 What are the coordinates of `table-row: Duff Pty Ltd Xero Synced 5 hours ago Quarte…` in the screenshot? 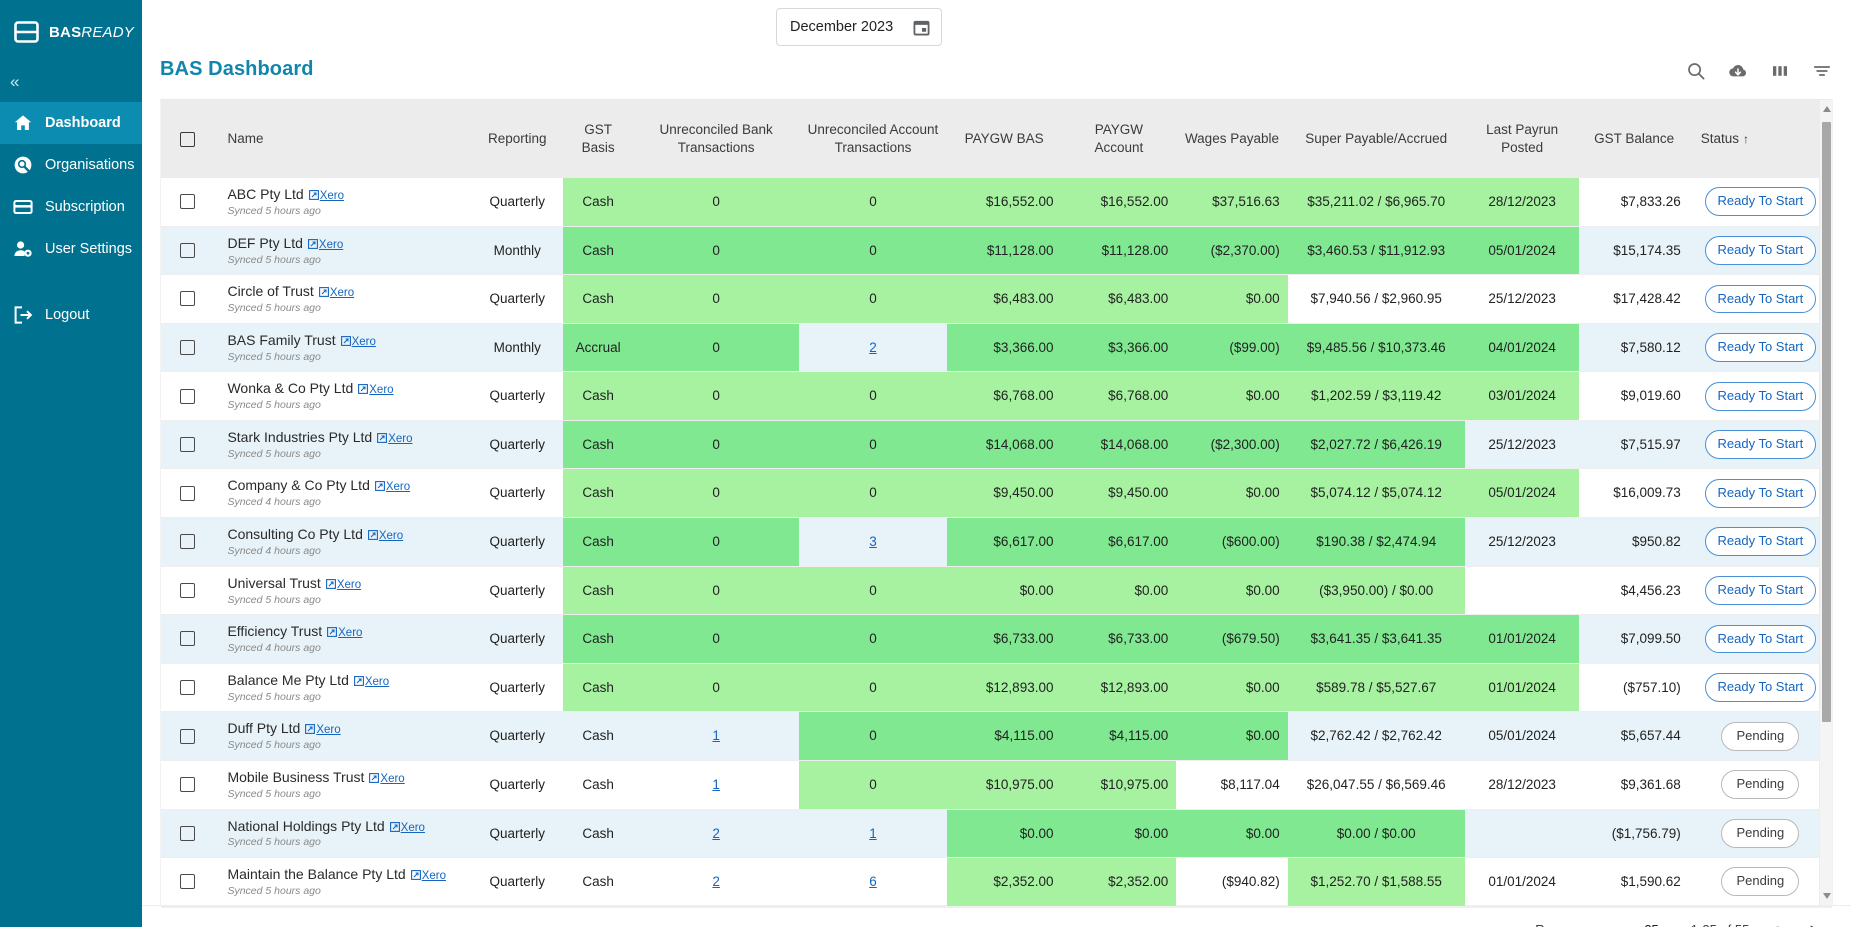 It's located at (996, 736).